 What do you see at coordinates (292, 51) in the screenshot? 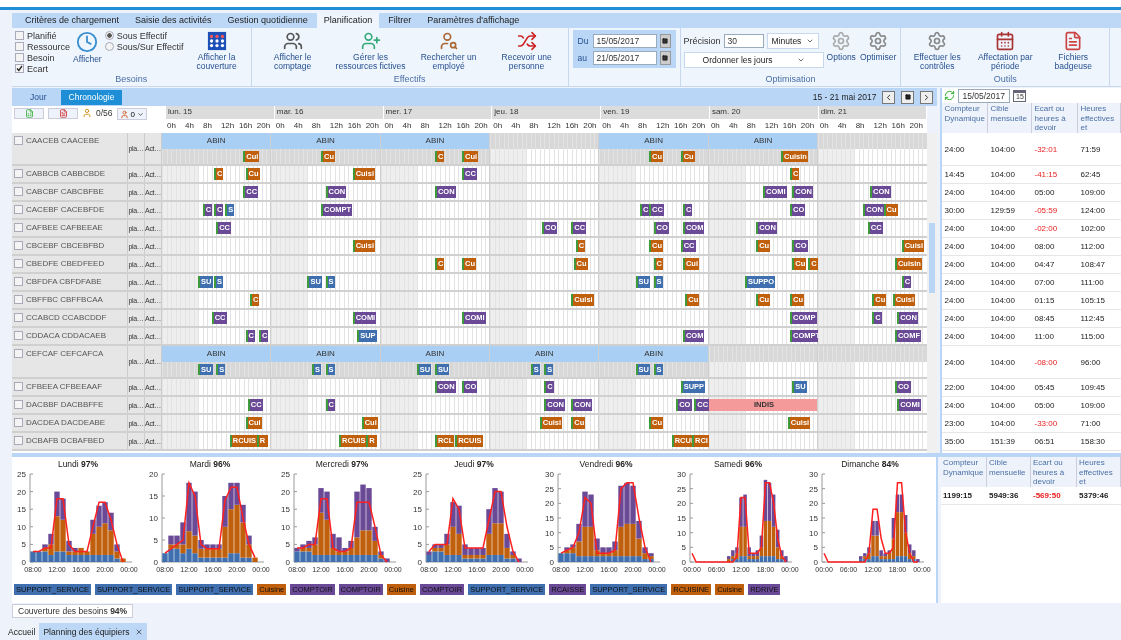
I see `ribbon-button: Afficher le comptage` at bounding box center [292, 51].